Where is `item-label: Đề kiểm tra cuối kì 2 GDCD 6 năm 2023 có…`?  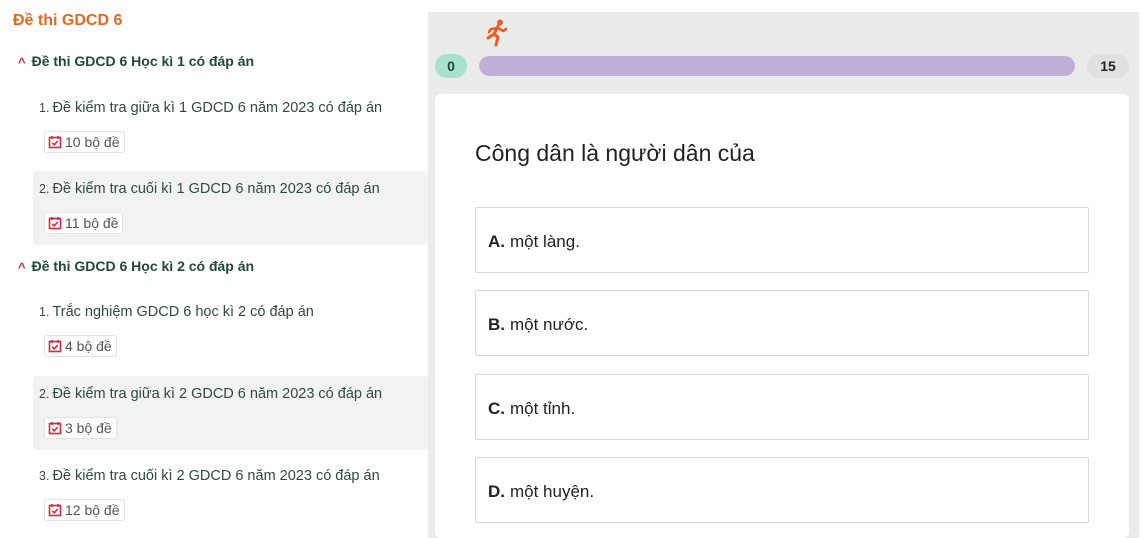 item-label: Đề kiểm tra cuối kì 2 GDCD 6 năm 2023 có… is located at coordinates (215, 476).